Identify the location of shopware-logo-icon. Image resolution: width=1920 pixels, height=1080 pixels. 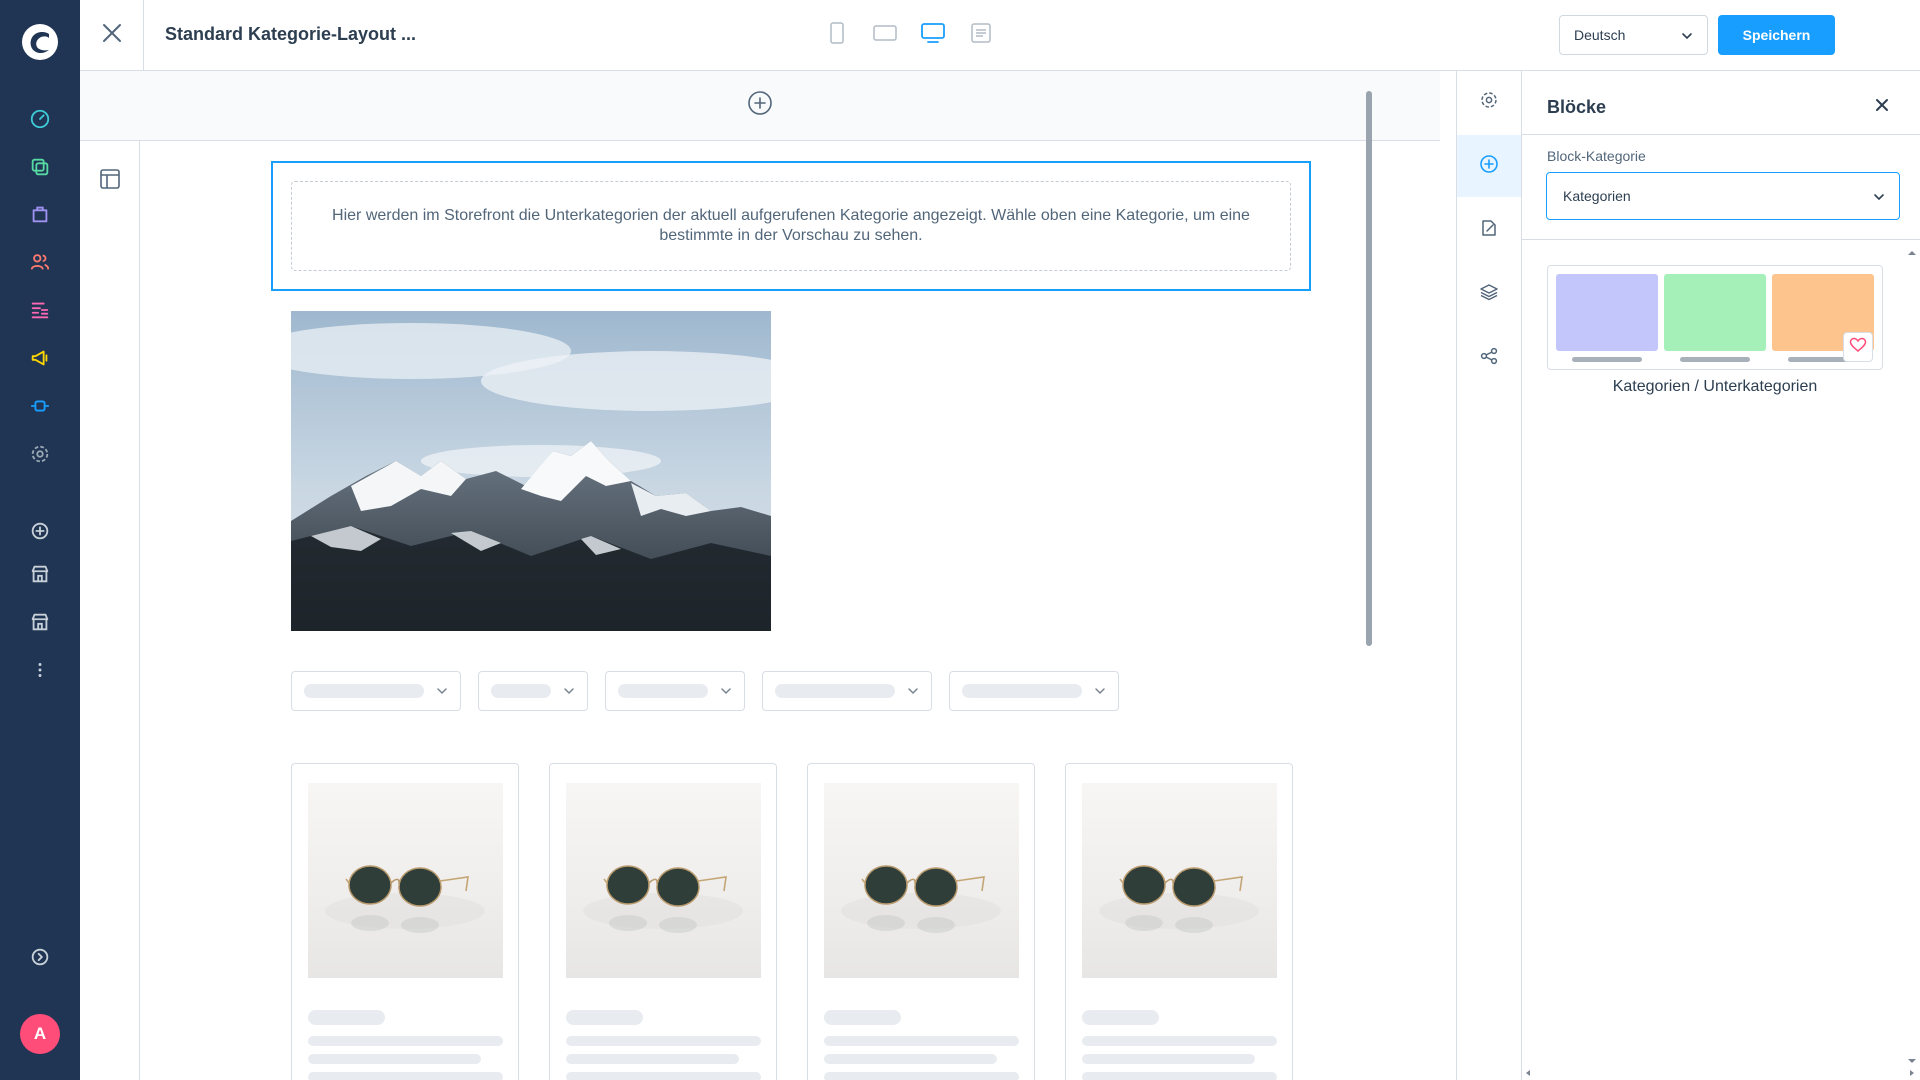
(40, 42).